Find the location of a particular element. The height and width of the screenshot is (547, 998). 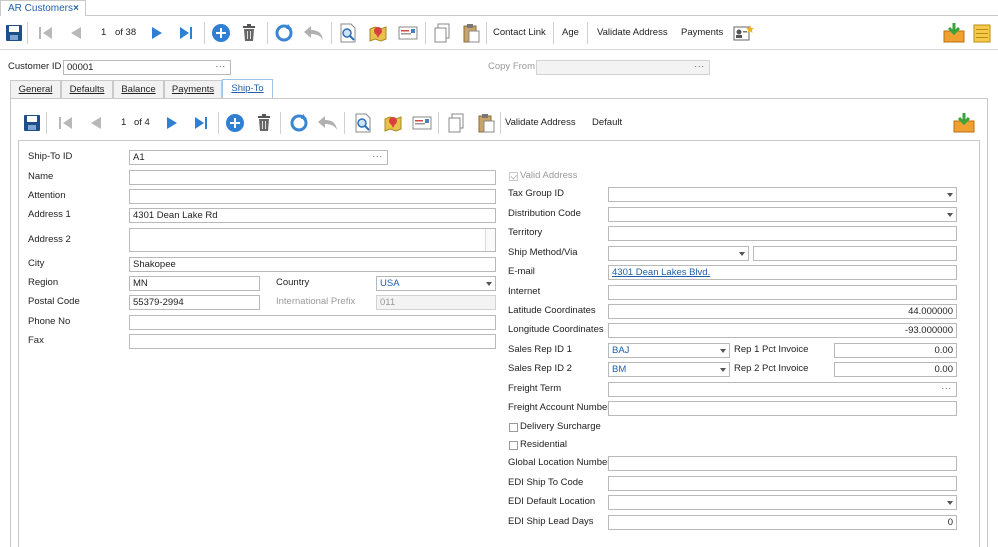

region-field: MN is located at coordinates (194, 283).